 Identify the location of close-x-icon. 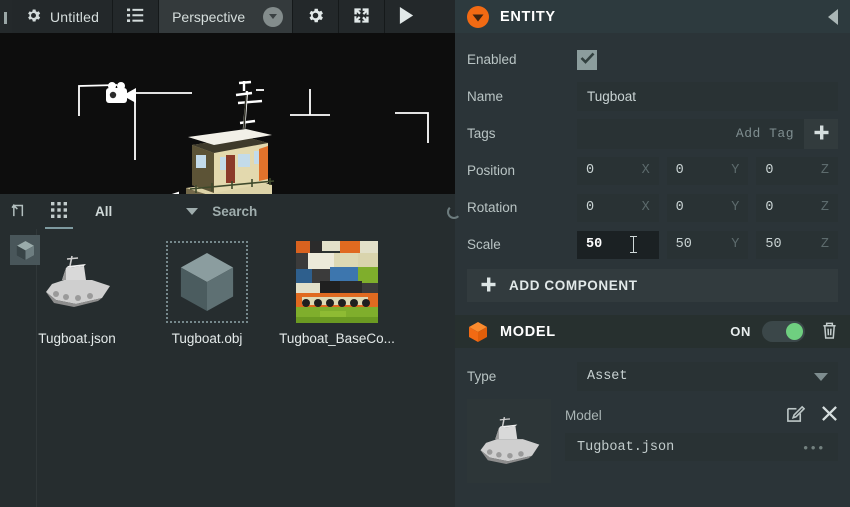
(829, 415).